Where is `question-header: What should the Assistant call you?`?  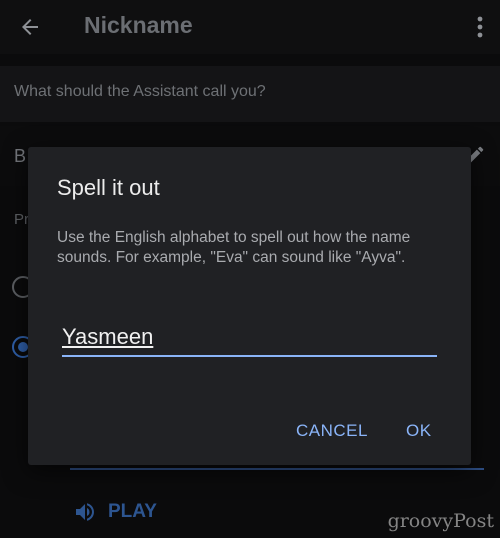 question-header: What should the Assistant call you? is located at coordinates (250, 94).